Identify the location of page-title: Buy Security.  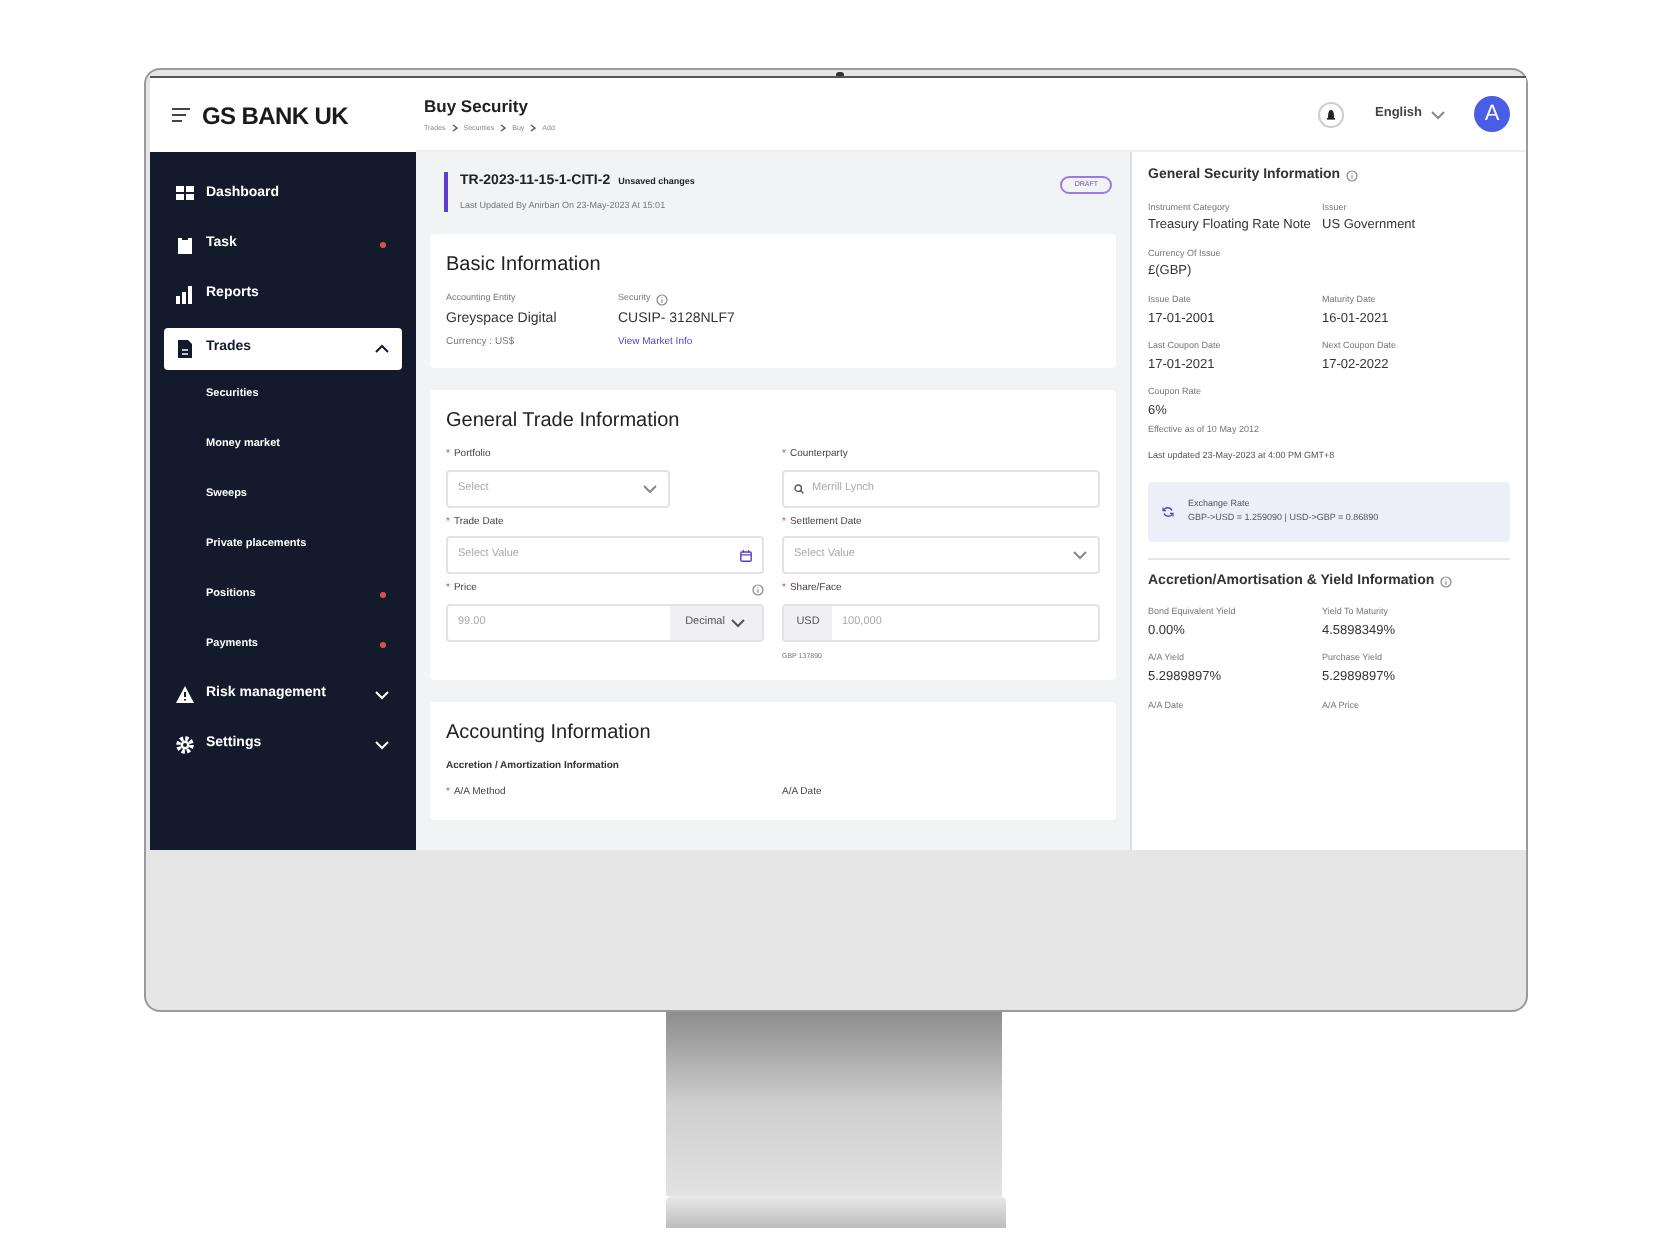
(477, 107).